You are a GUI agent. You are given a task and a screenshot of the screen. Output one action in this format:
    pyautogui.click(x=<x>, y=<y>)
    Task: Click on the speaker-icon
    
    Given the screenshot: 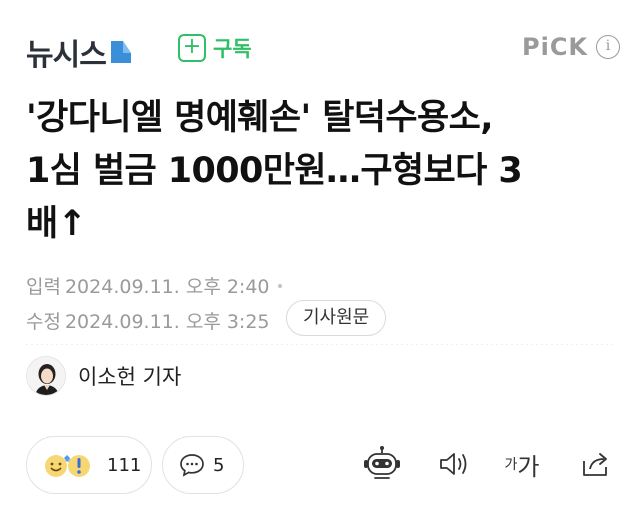 What is the action you would take?
    pyautogui.click(x=453, y=464)
    